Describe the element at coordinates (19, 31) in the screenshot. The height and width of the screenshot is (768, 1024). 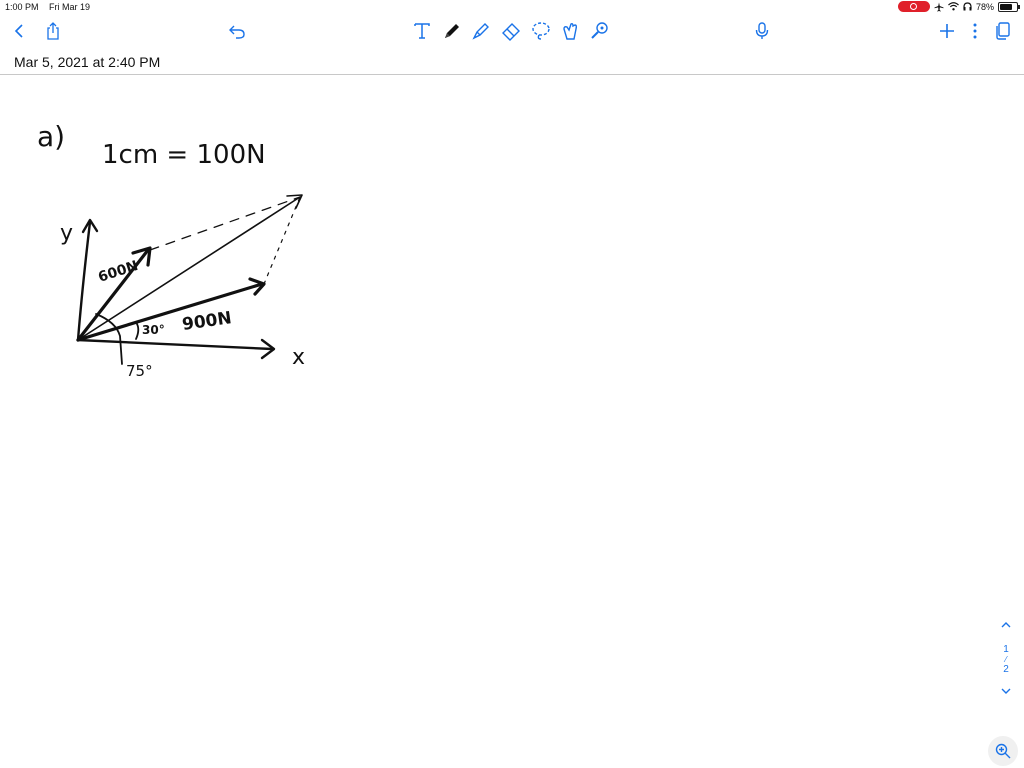
I see `back-chevron-icon` at that location.